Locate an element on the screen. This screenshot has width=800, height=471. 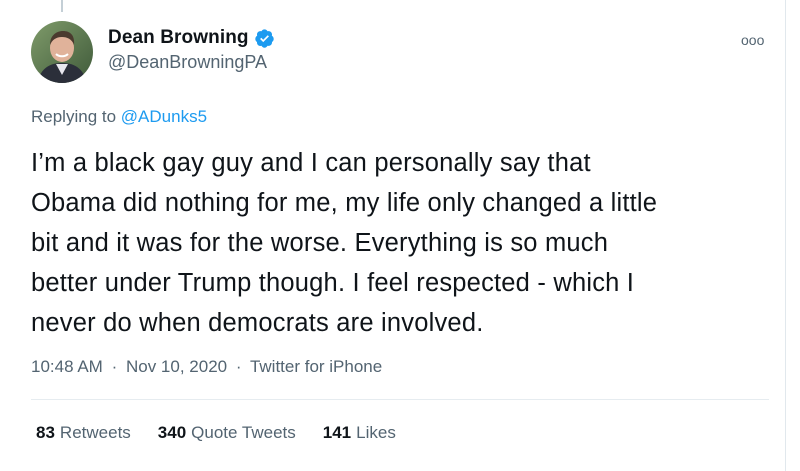
tweet-header: Dean Browning @DeanBrowningPA is located at coordinates (153, 52).